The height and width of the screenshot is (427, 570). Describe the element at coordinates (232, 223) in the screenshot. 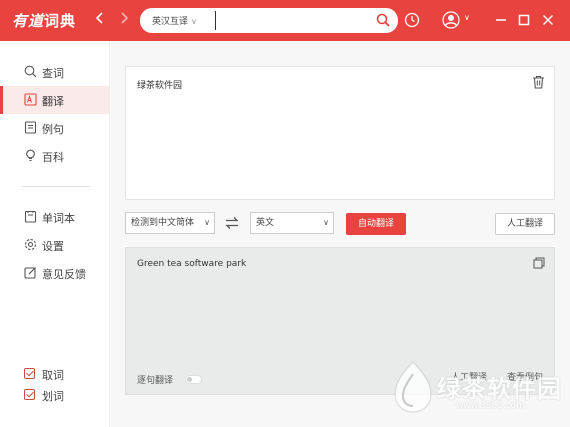

I see `swap-icon` at that location.